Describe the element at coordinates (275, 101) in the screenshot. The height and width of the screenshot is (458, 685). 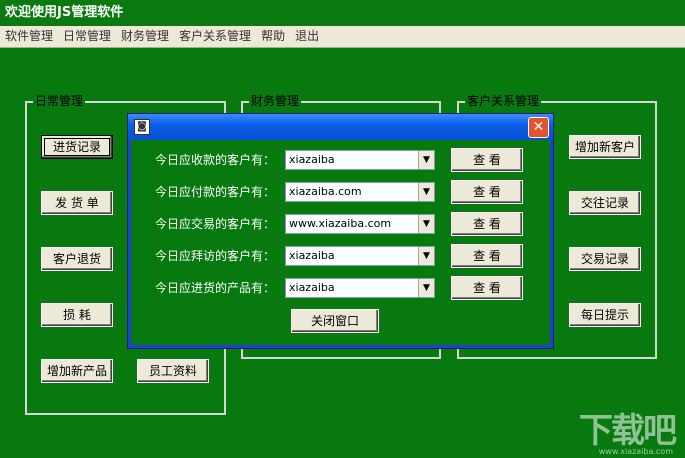
I see `group-finance-title: 财务管理` at that location.